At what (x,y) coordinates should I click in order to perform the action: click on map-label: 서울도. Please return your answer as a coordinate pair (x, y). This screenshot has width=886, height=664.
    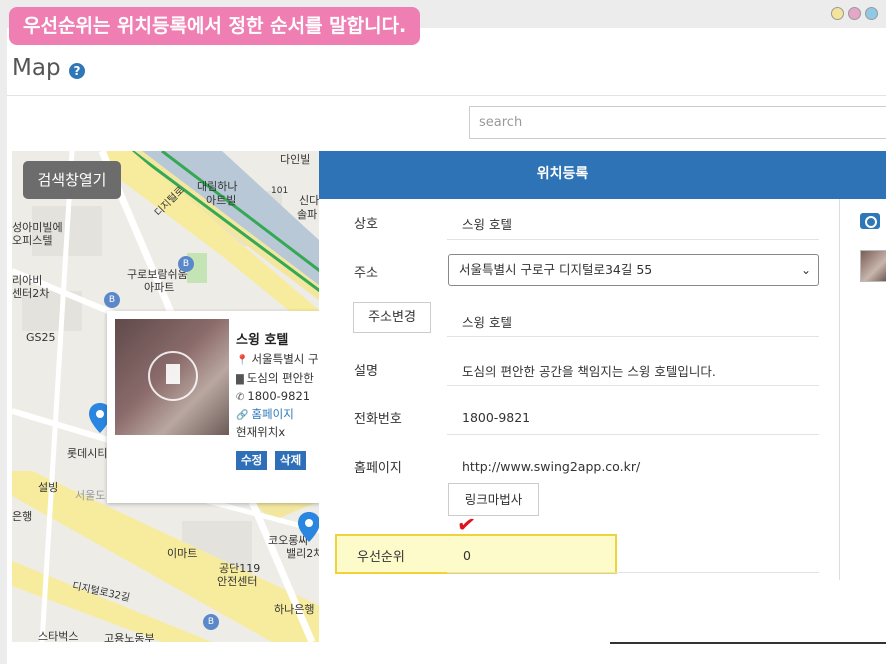
    Looking at the image, I should click on (90, 495).